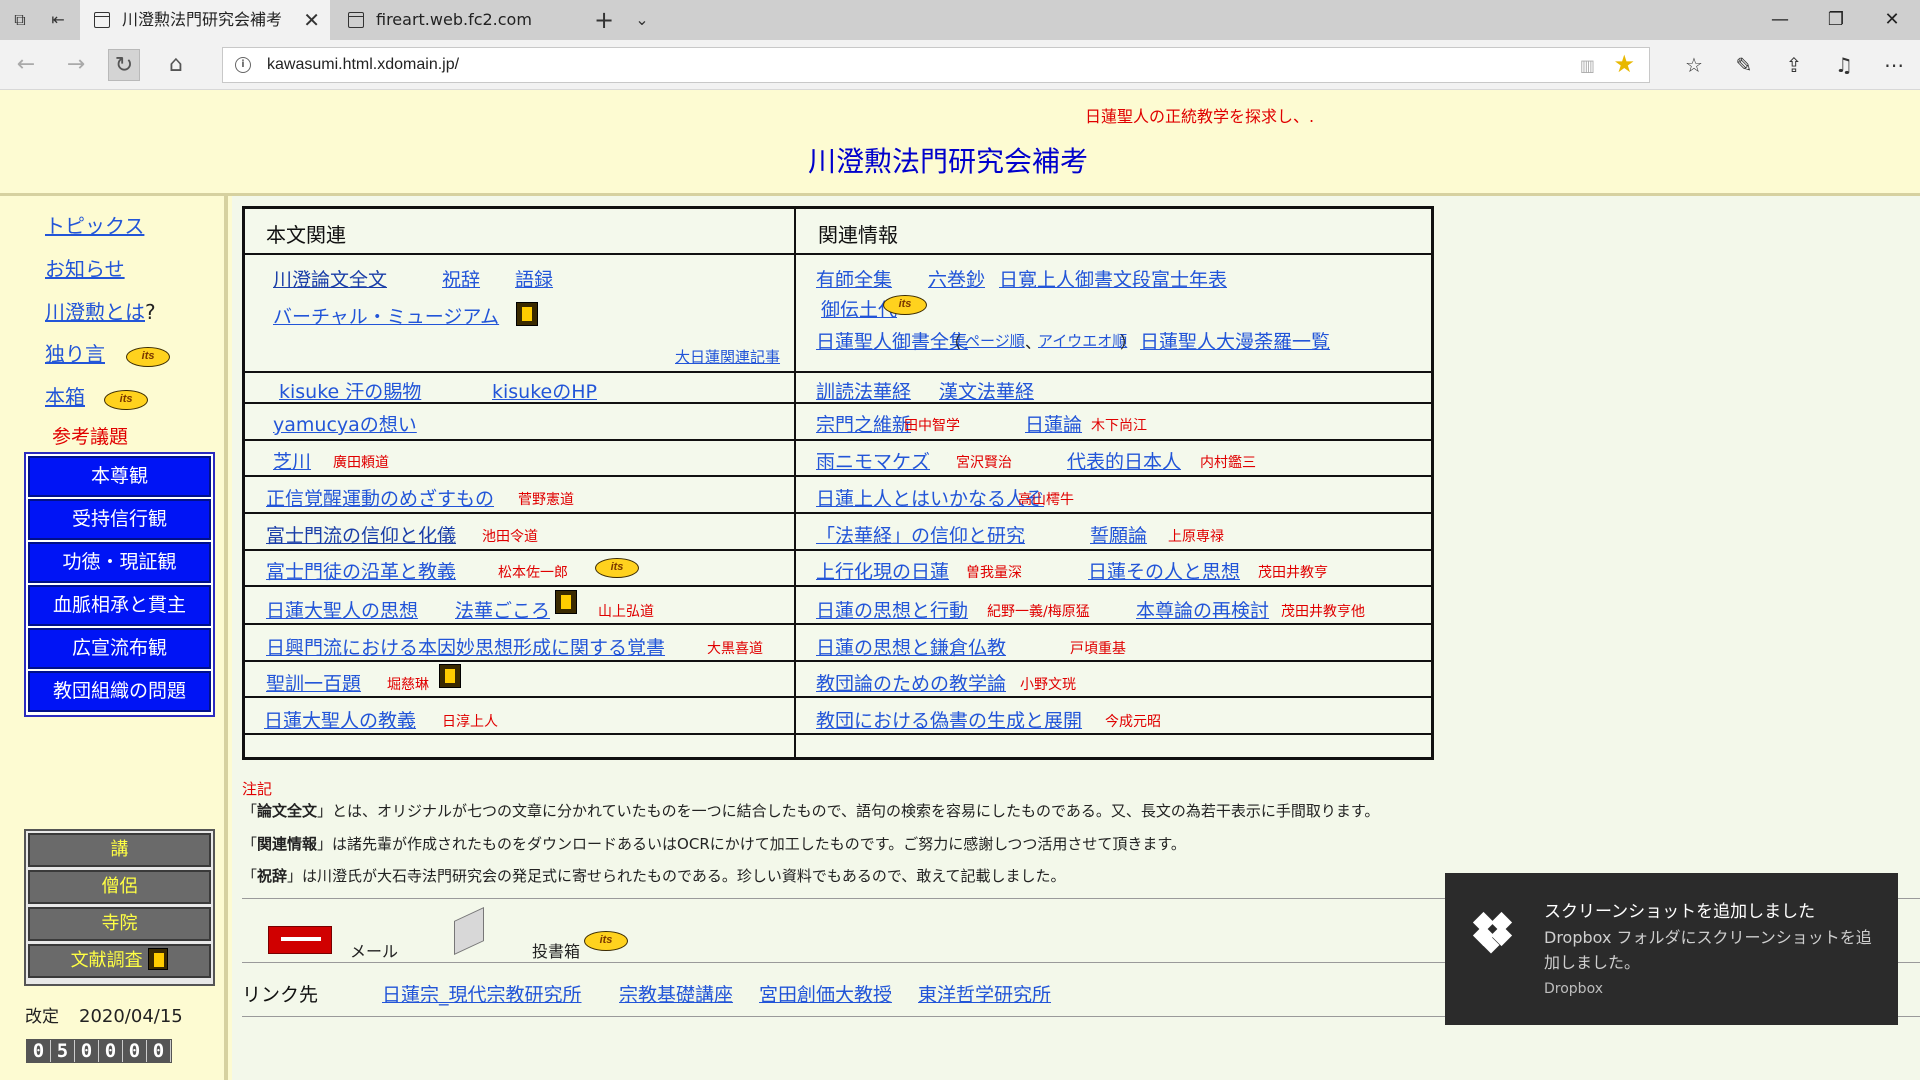  What do you see at coordinates (825, 993) in the screenshot?
I see `link-miyata: 宮田創価大教授` at bounding box center [825, 993].